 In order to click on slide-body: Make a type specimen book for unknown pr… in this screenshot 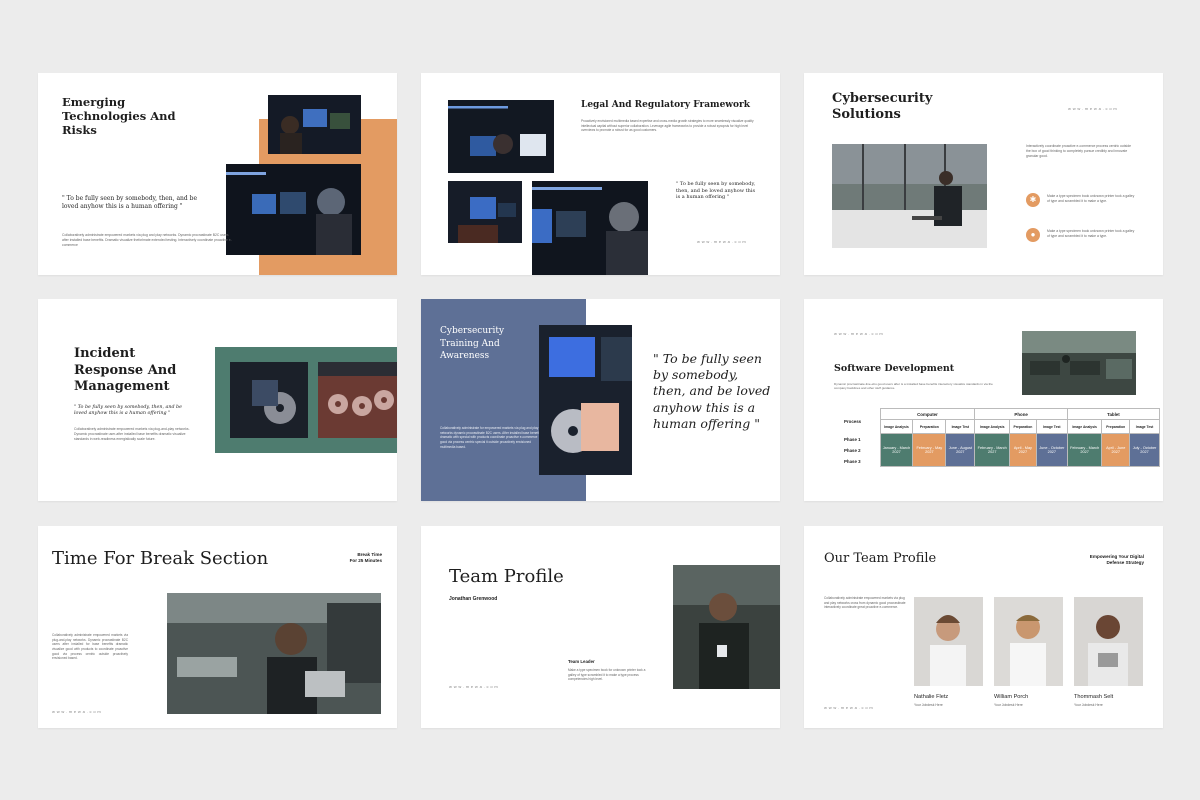, I will do `click(607, 675)`.